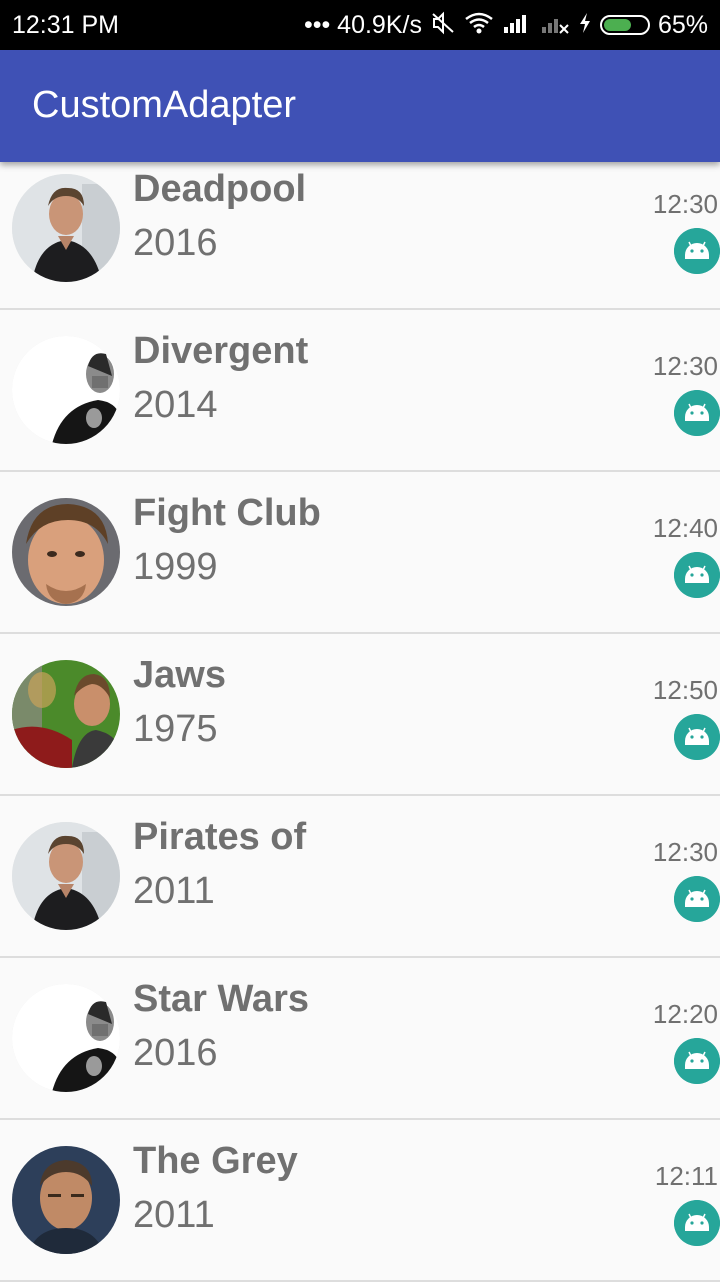 Image resolution: width=720 pixels, height=1282 pixels. What do you see at coordinates (685, 528) in the screenshot?
I see `item-time: 12:40` at bounding box center [685, 528].